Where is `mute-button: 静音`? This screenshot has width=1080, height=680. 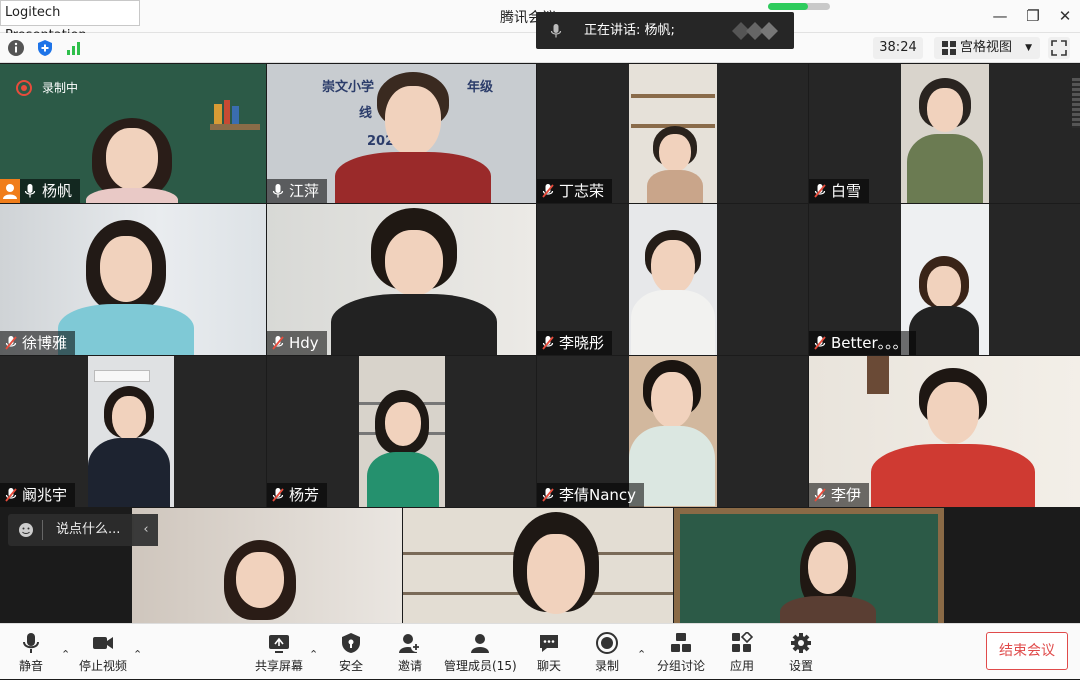
mute-button: 静音 is located at coordinates (31, 652).